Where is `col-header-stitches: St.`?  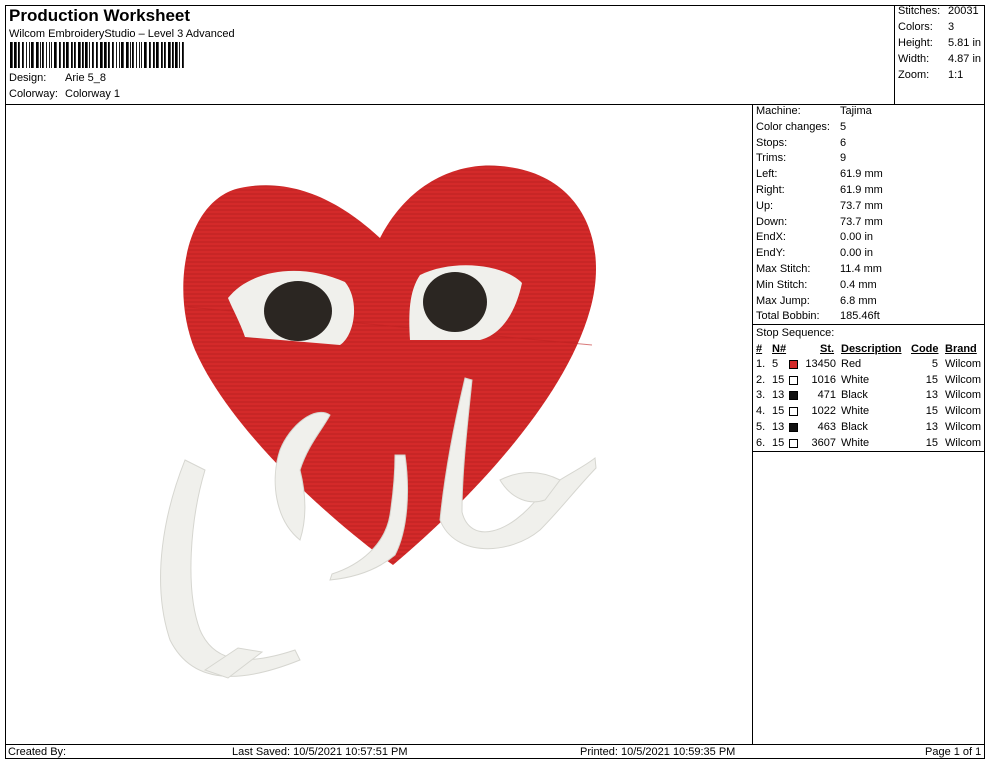
col-header-stitches: St. is located at coordinates (827, 349).